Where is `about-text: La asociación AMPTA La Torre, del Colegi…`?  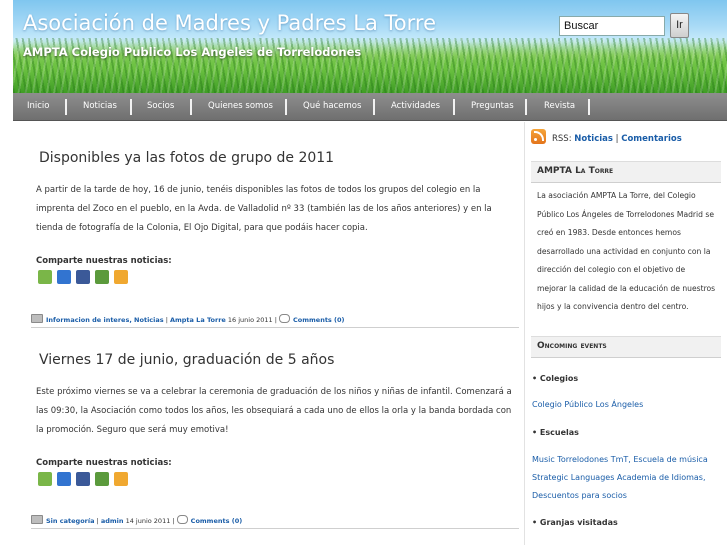
about-text: La asociación AMPTA La Torre, del Colegi… is located at coordinates (626, 251).